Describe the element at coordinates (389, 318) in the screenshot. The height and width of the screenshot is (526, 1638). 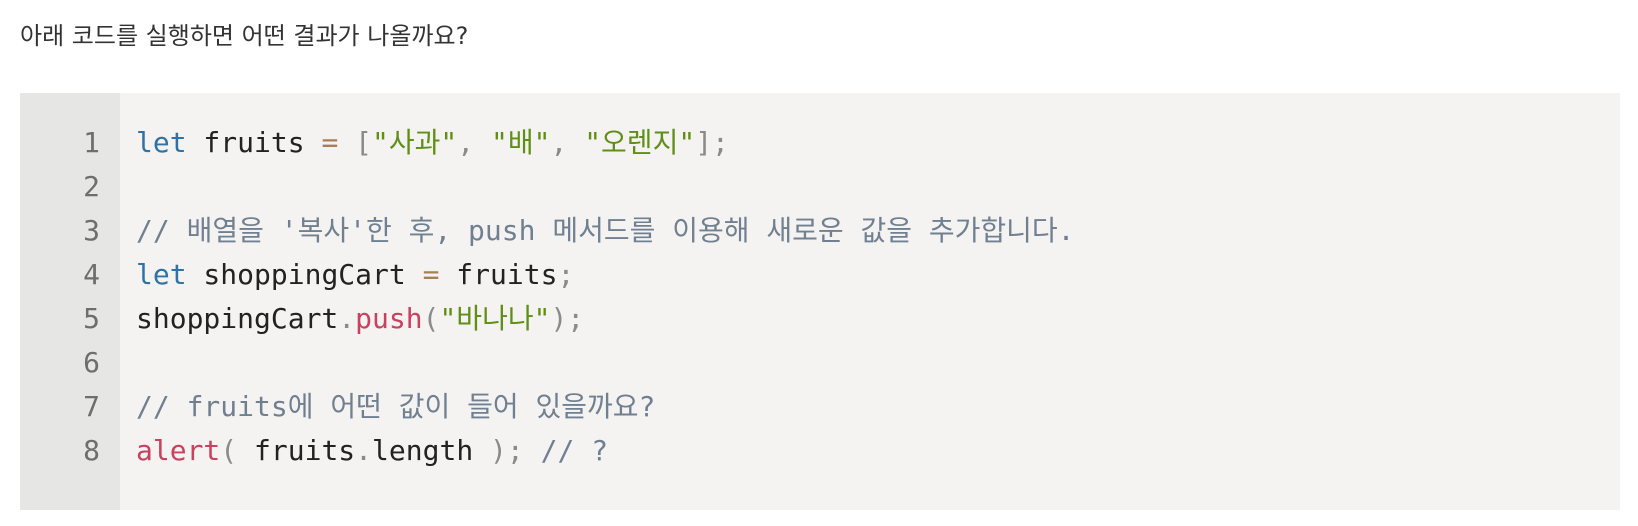
I see `code-token-func: push` at that location.